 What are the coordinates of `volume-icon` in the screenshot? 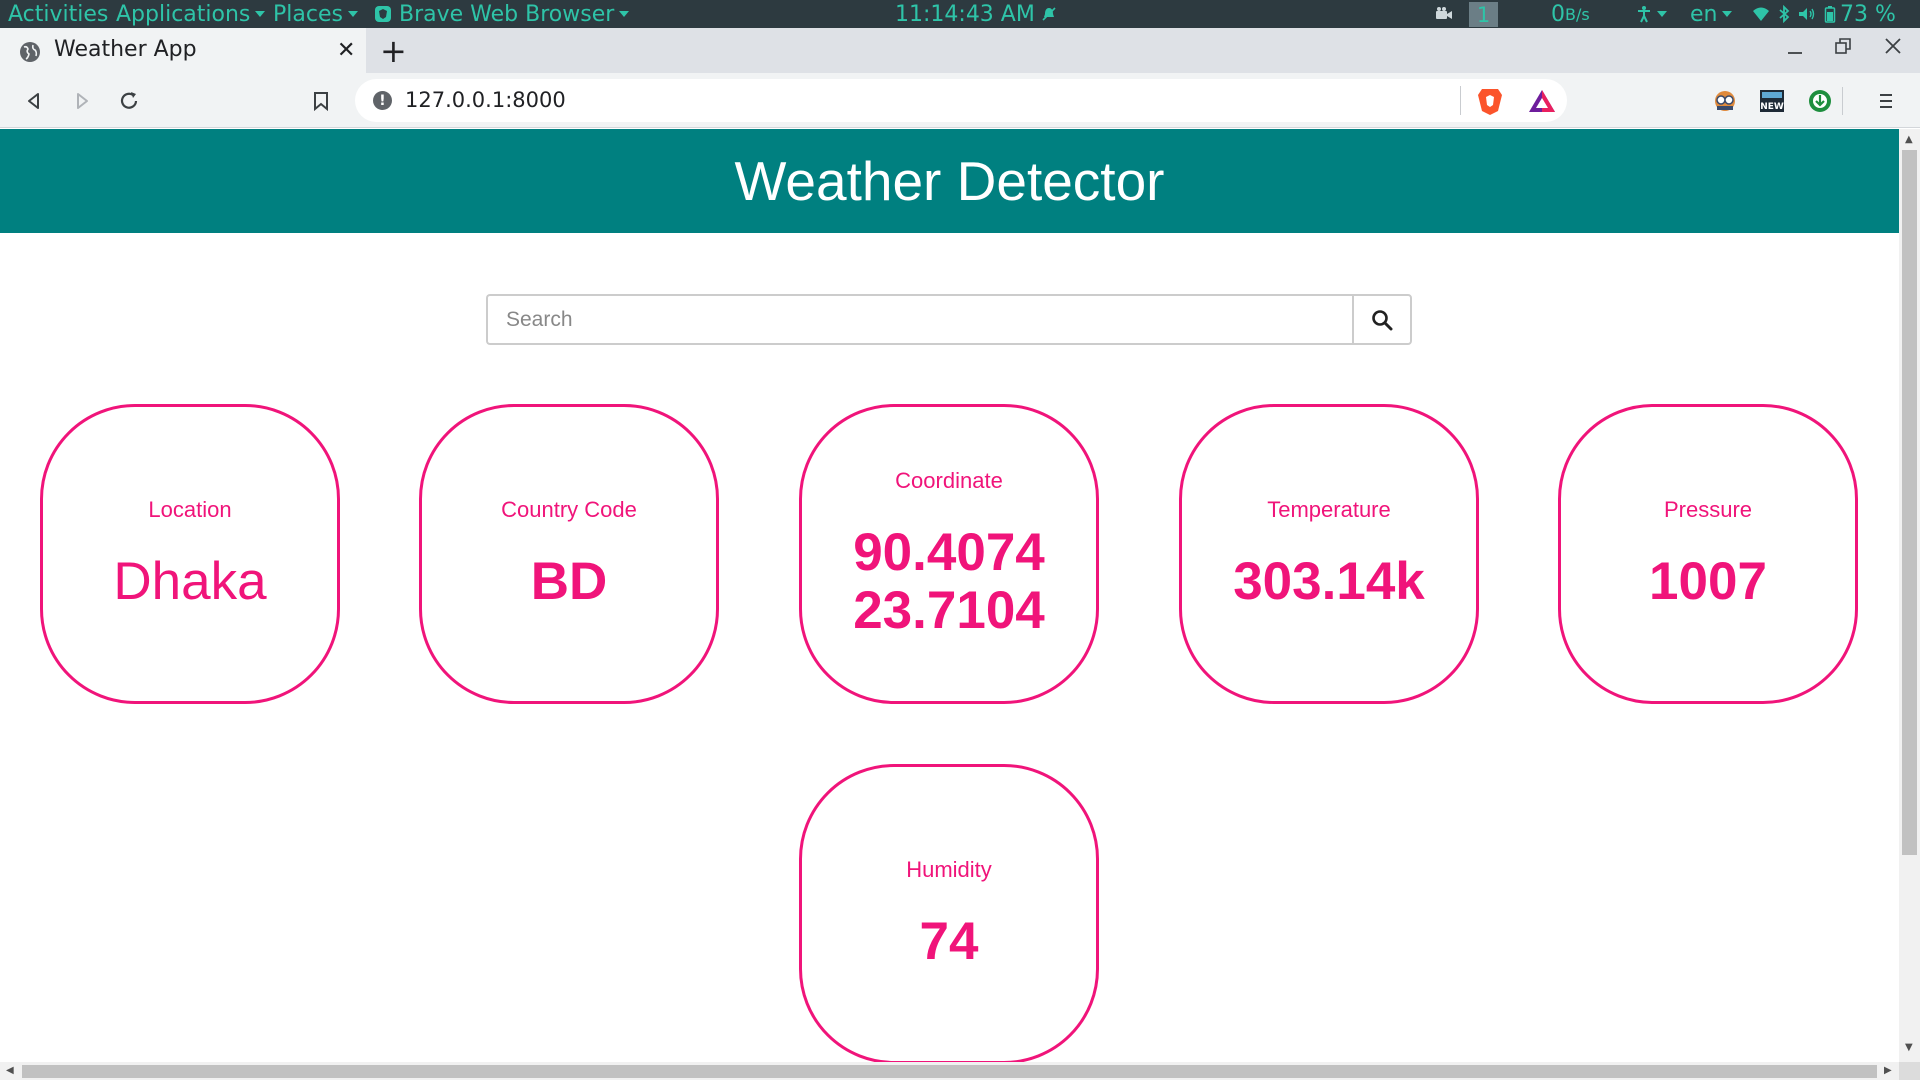 It's located at (1807, 14).